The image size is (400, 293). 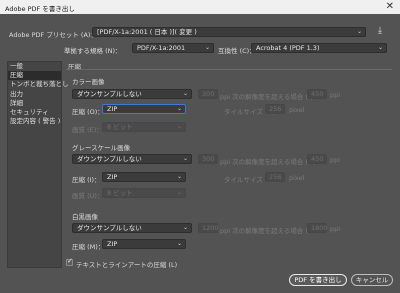 I want to click on gray-compression-value: ZIP, so click(x=112, y=177).